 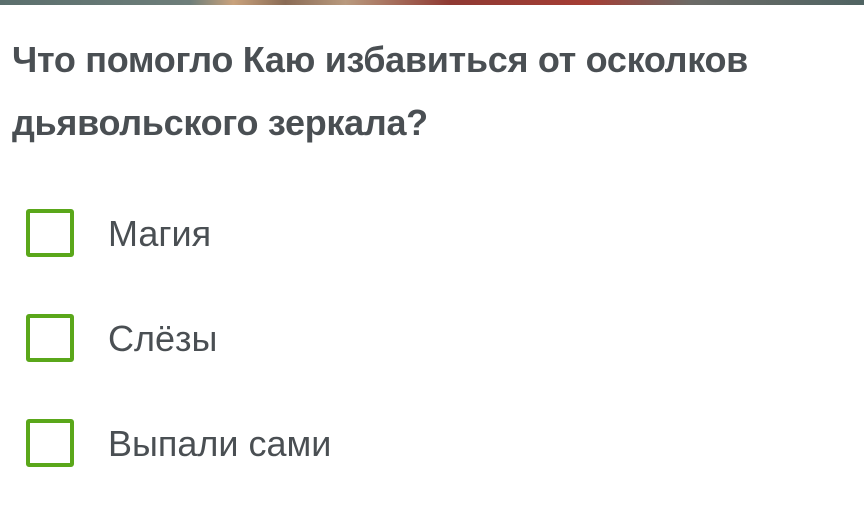 What do you see at coordinates (163, 338) in the screenshot?
I see `answer-option-label: Слёзы` at bounding box center [163, 338].